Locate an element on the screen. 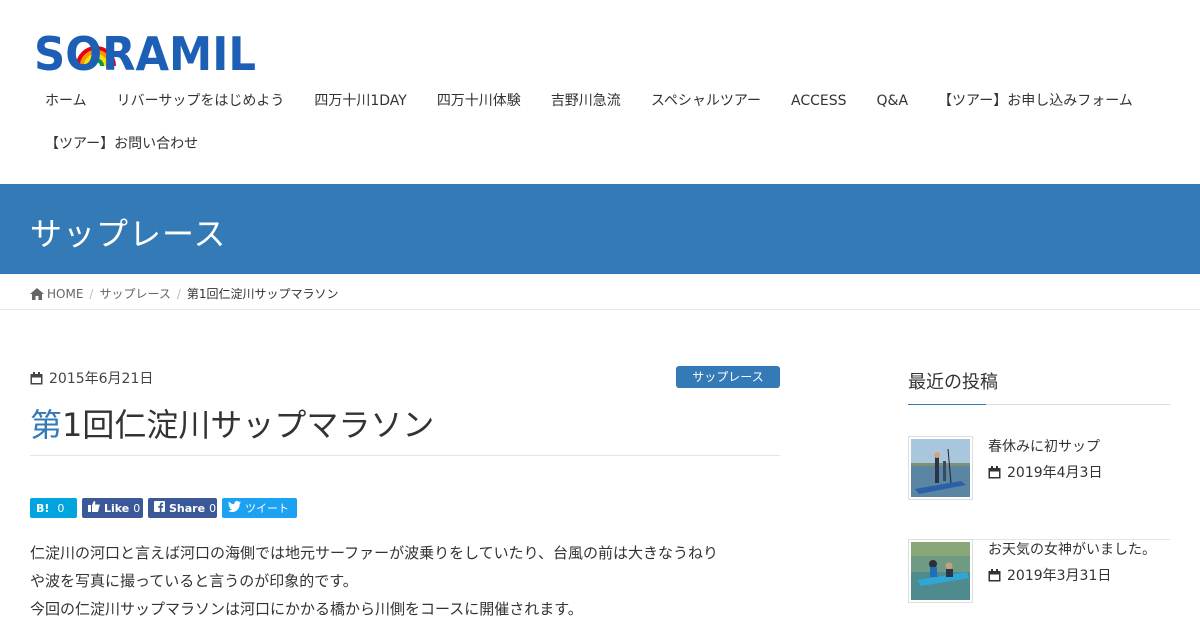 The height and width of the screenshot is (630, 1200). hatena-bookmark-button: B! 0 is located at coordinates (53, 508).